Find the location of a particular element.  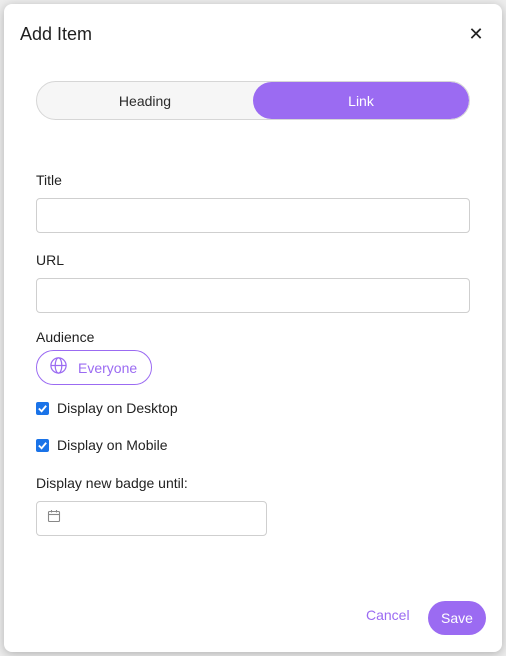

url-label: URL is located at coordinates (50, 260).